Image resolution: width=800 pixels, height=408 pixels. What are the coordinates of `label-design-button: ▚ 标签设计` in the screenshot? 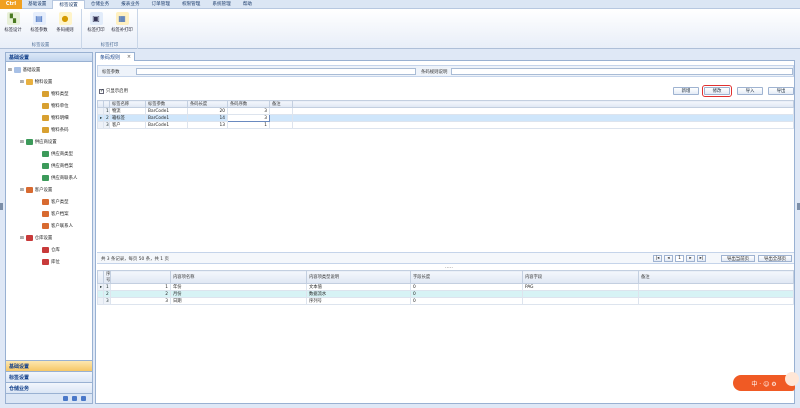 It's located at (13, 25).